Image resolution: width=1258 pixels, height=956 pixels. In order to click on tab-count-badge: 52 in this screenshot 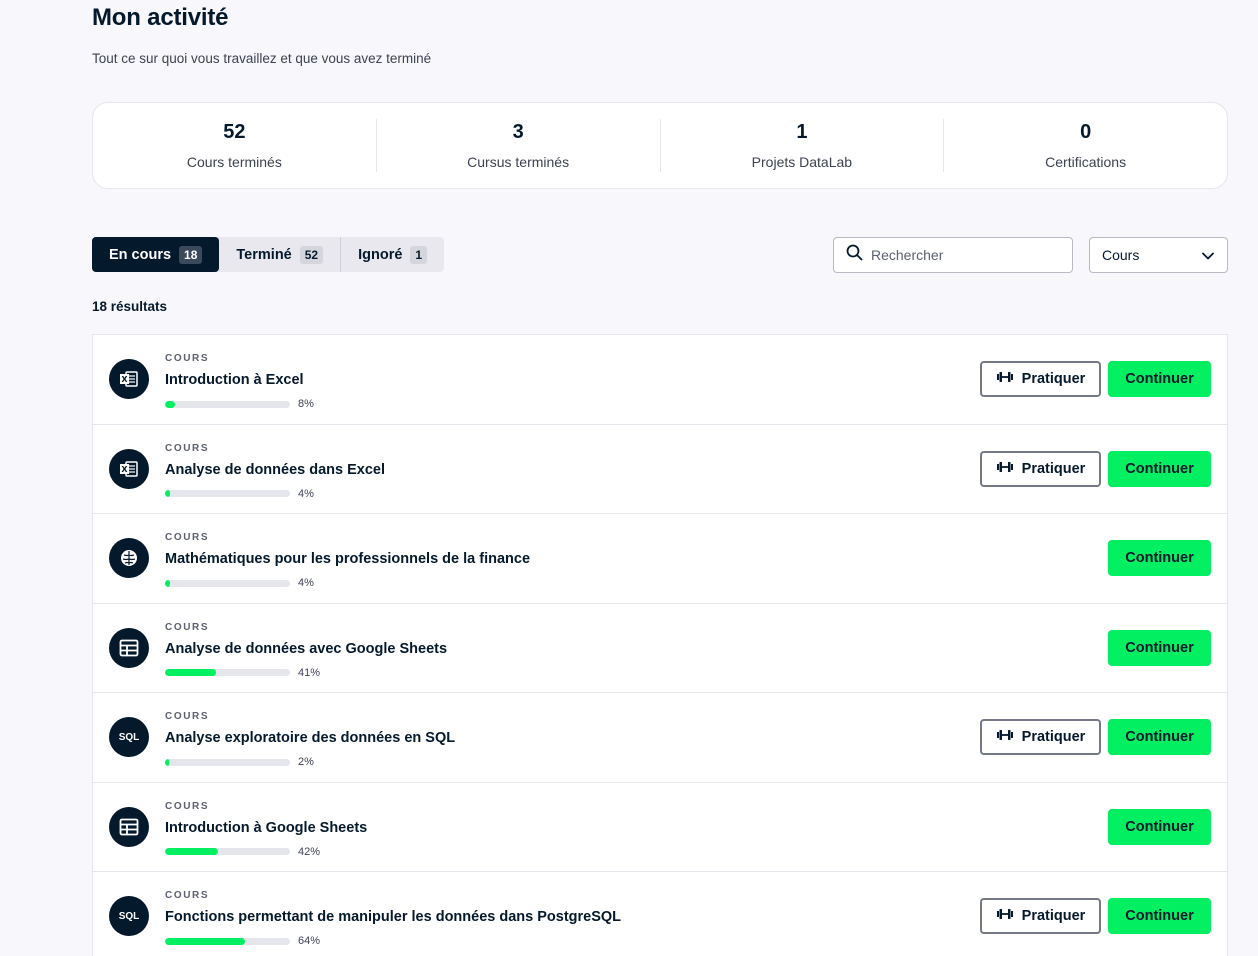, I will do `click(311, 254)`.